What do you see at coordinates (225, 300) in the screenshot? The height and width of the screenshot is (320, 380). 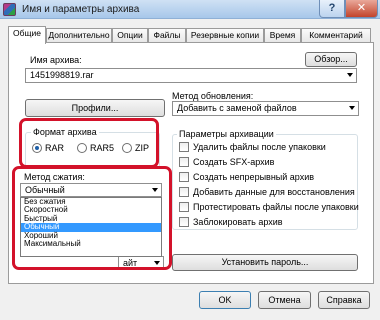 I see `ok-button: OK` at bounding box center [225, 300].